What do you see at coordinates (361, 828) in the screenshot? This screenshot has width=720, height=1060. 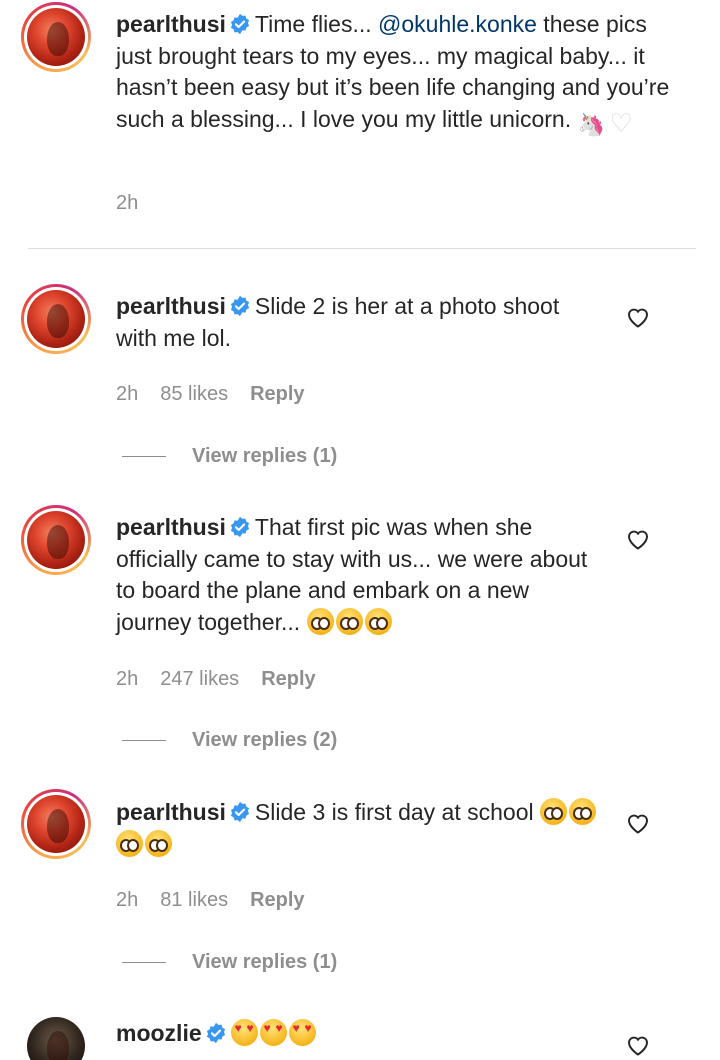 I see `comment-text: pearlthusi Slide 3 is first day at school` at bounding box center [361, 828].